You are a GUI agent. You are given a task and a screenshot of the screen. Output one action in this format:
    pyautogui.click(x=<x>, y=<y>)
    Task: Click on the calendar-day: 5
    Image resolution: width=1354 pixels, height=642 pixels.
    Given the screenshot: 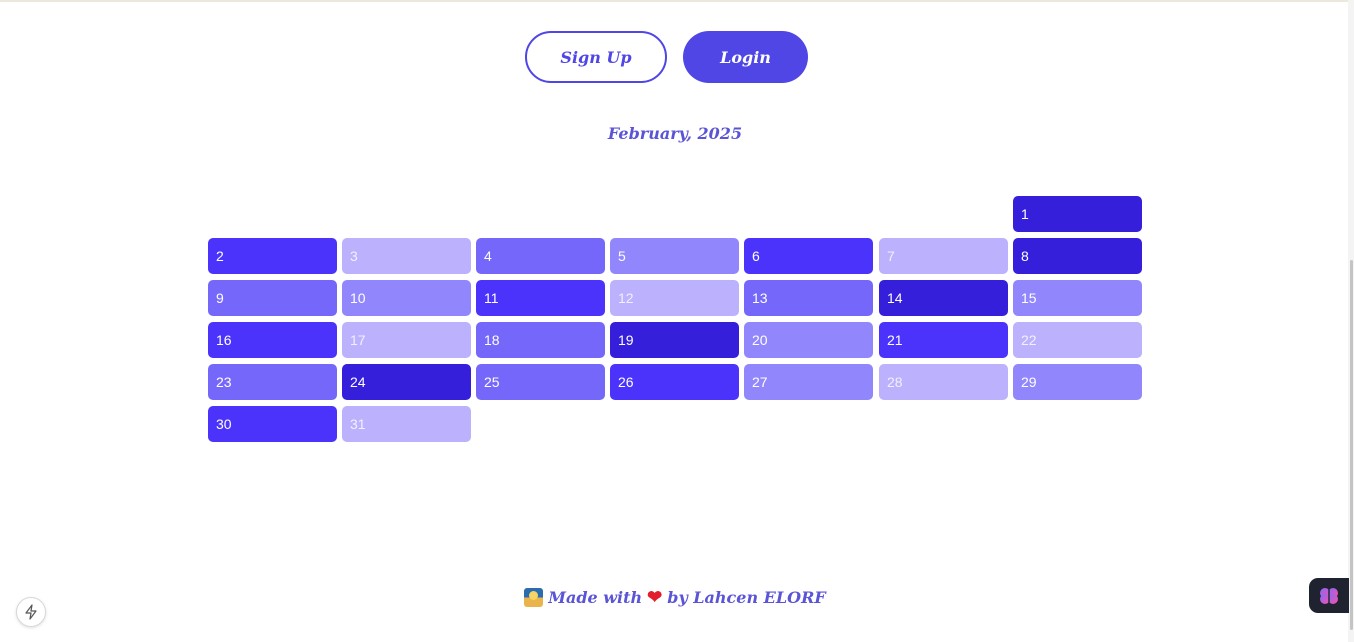 What is the action you would take?
    pyautogui.click(x=674, y=256)
    